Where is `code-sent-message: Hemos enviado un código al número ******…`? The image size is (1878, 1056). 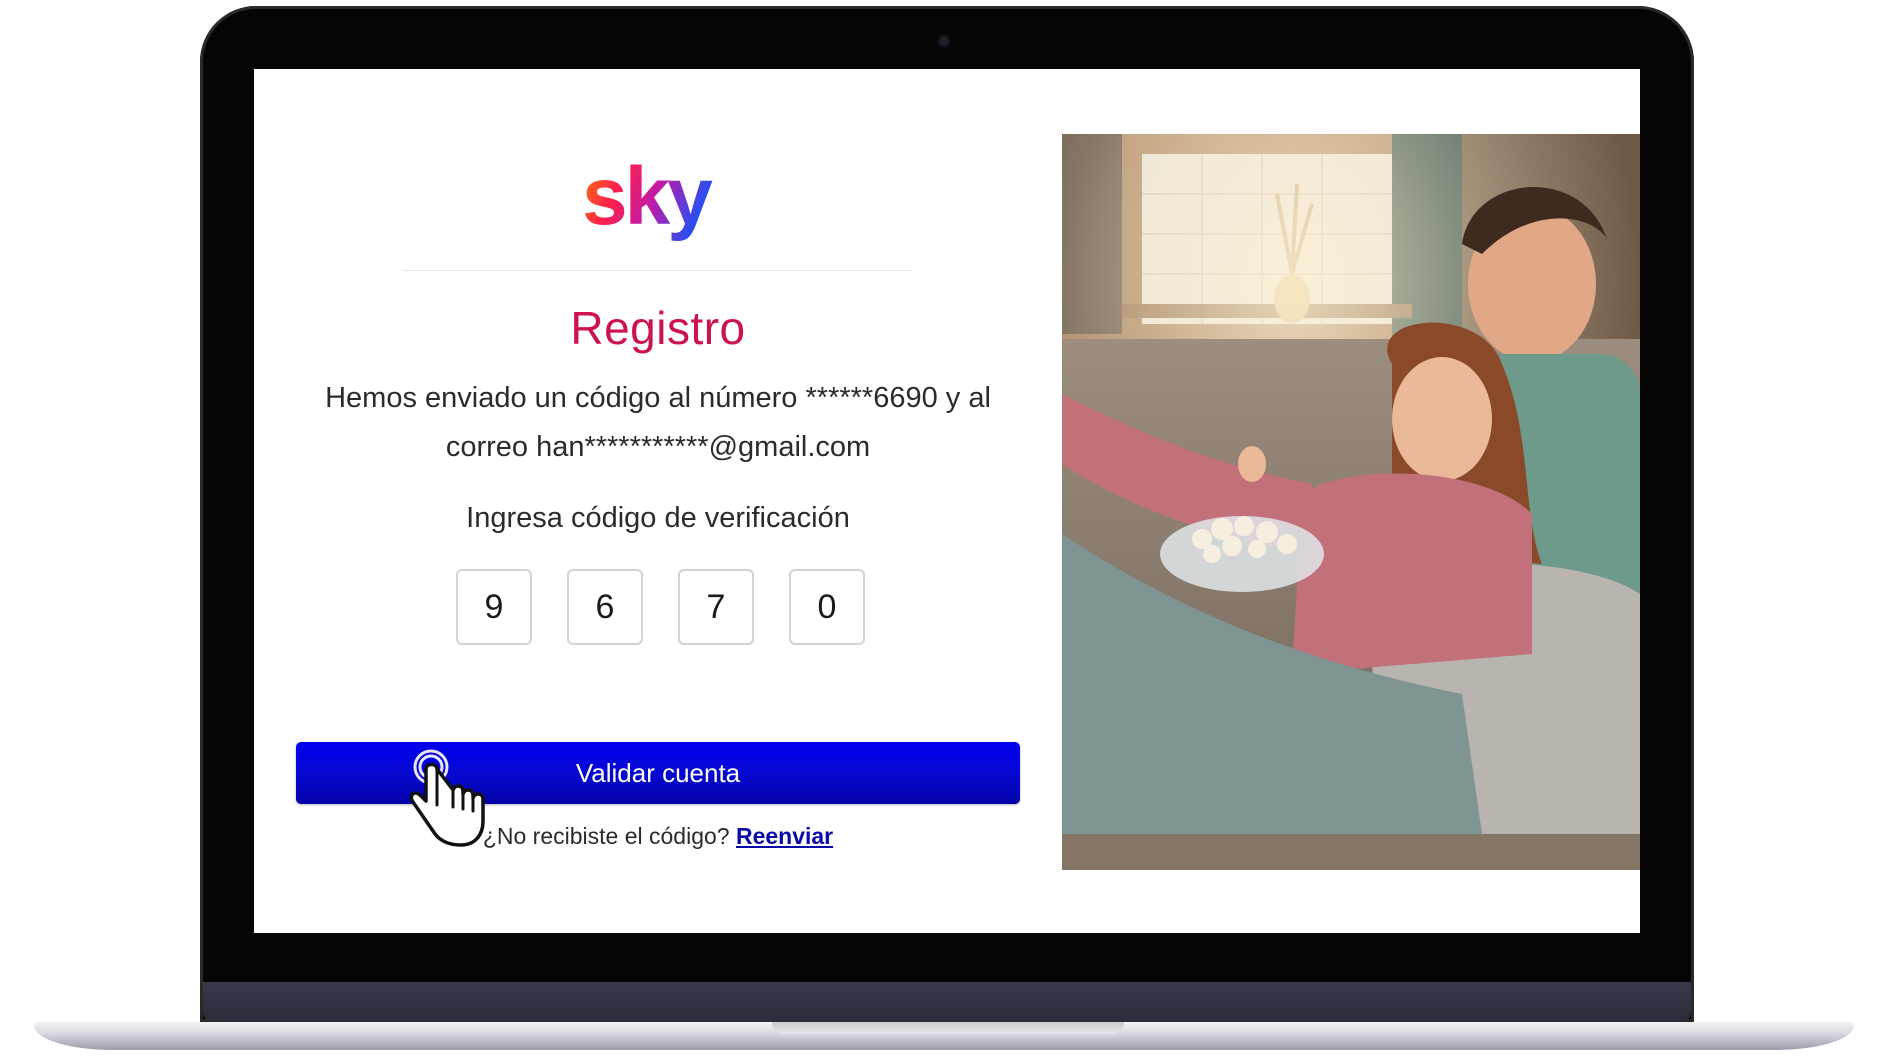
code-sent-message: Hemos enviado un código al número ******… is located at coordinates (658, 423).